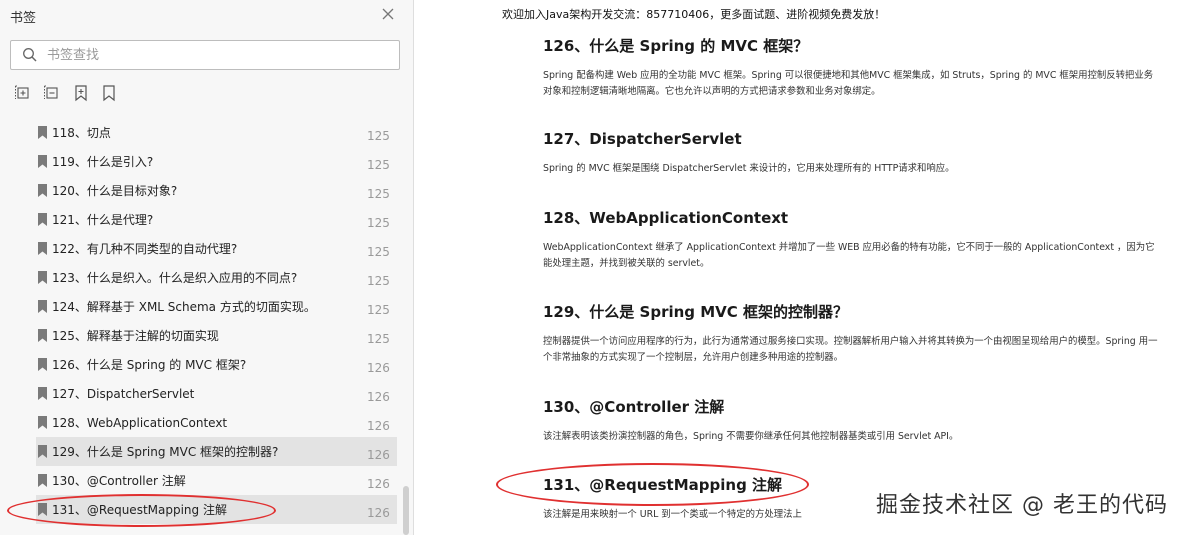 This screenshot has width=1186, height=535. I want to click on bookmark-label: 127、DispatcherServlet, so click(123, 394).